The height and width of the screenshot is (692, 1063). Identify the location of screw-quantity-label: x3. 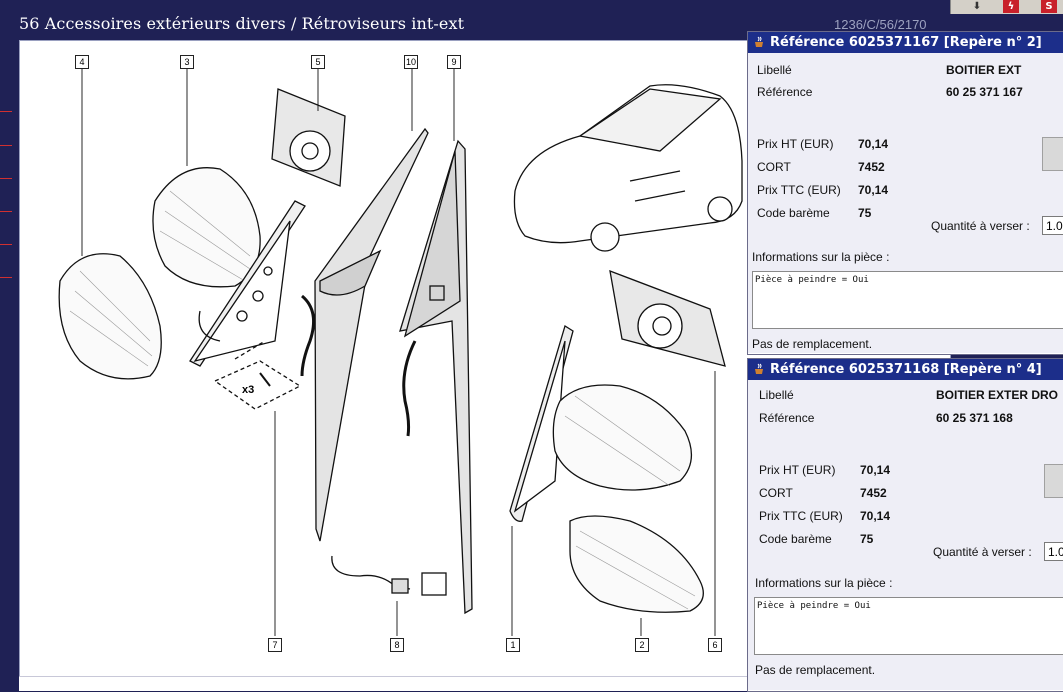
(248, 390).